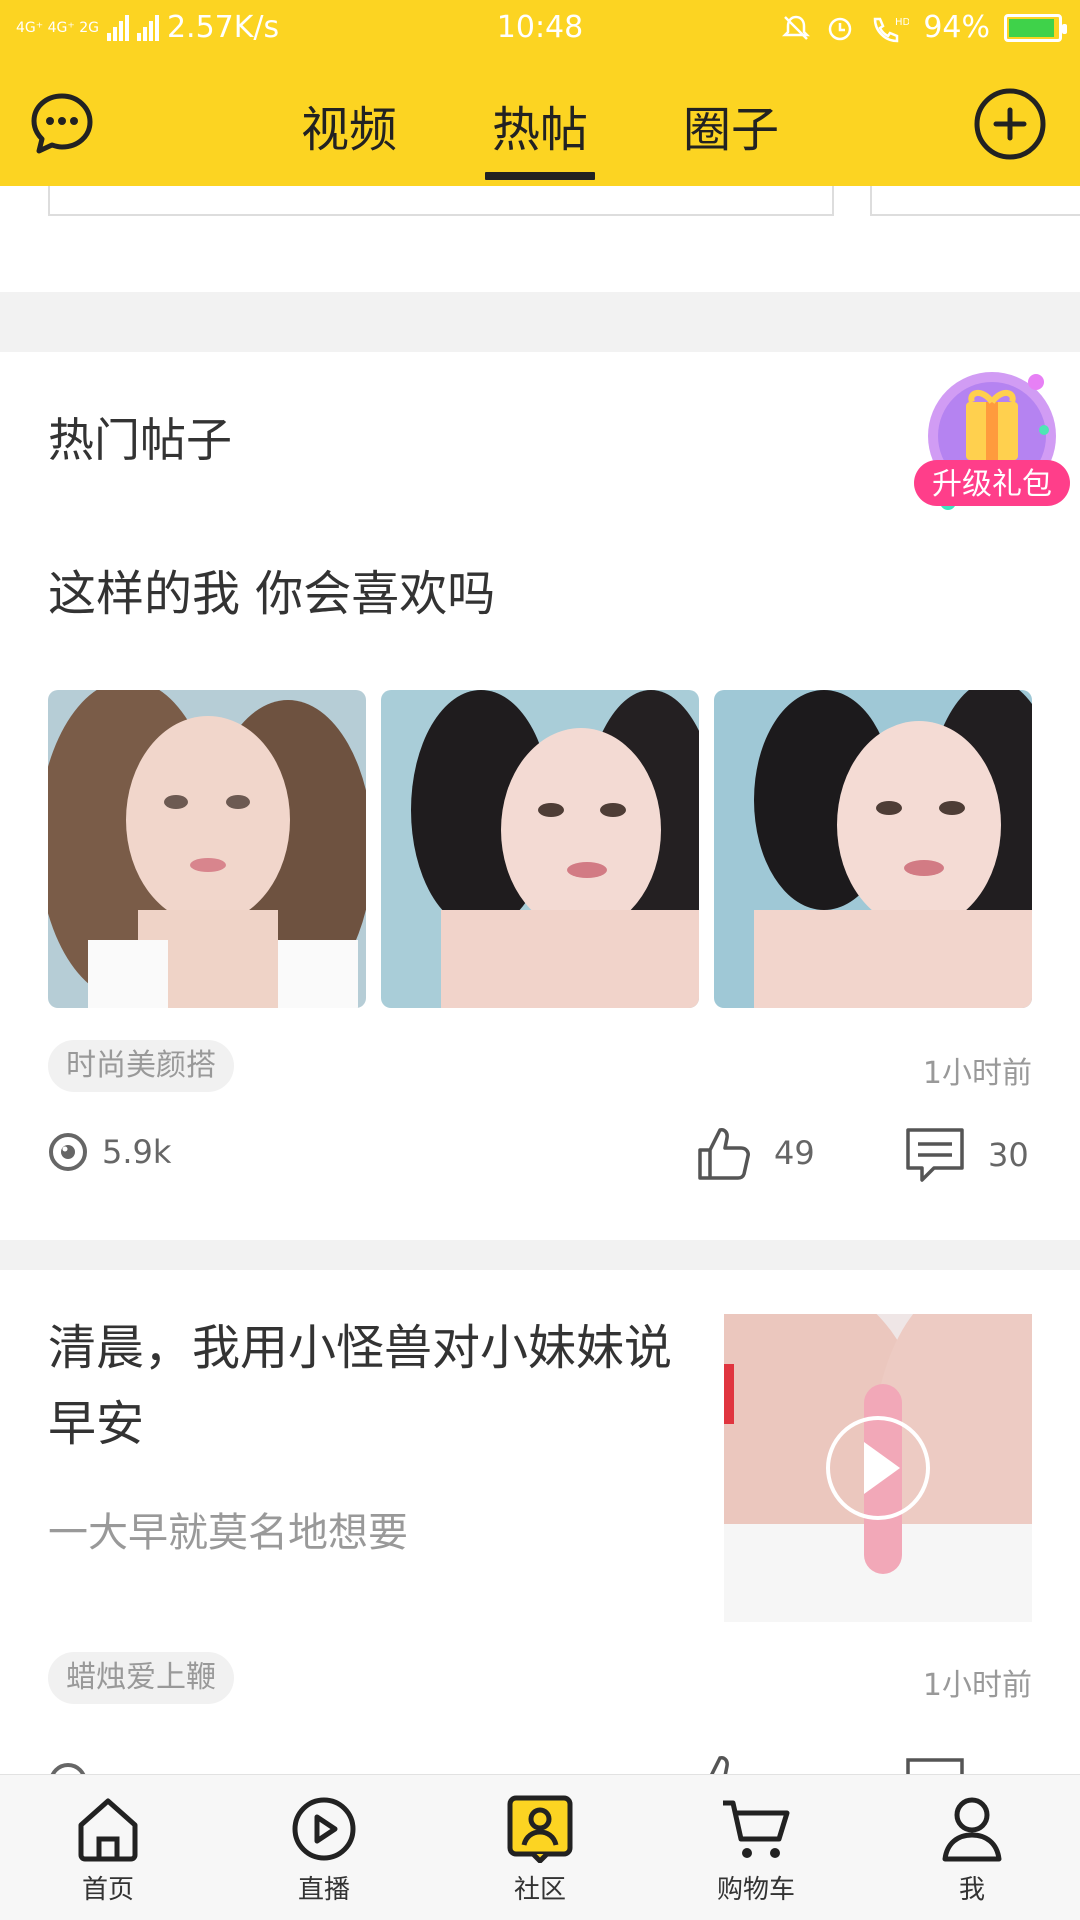  What do you see at coordinates (990, 444) in the screenshot?
I see `gift-badge: 升级礼包` at bounding box center [990, 444].